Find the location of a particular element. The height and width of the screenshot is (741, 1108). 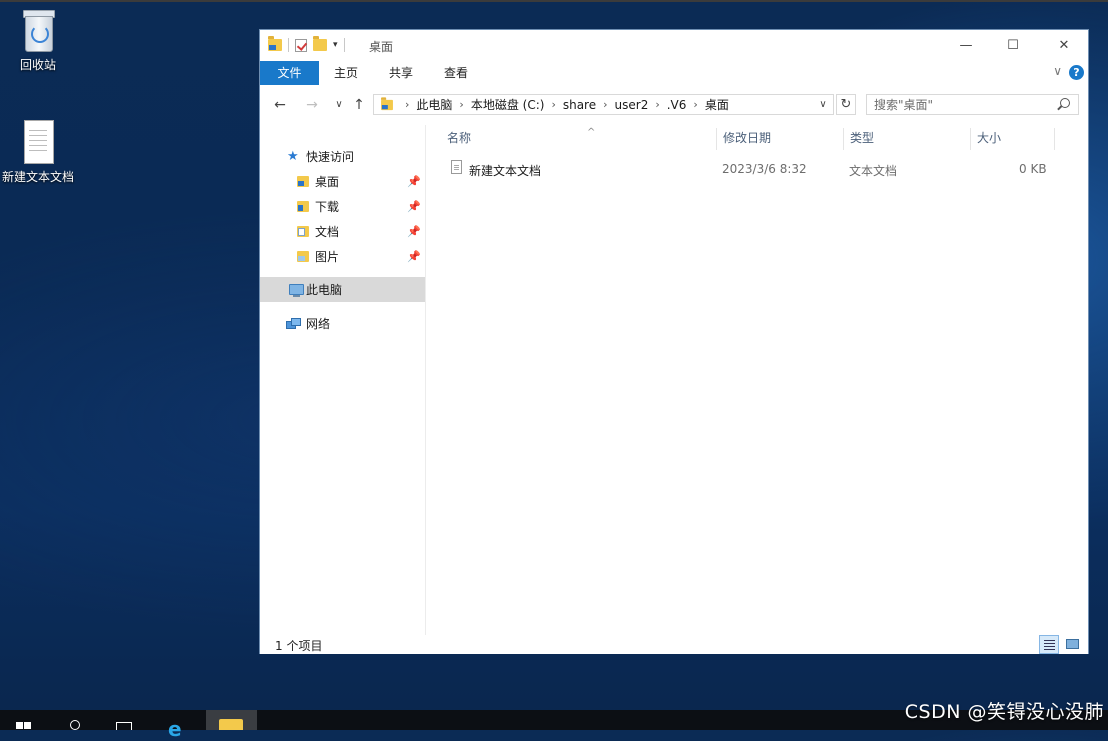

downloads-folder-icon is located at coordinates (303, 206).